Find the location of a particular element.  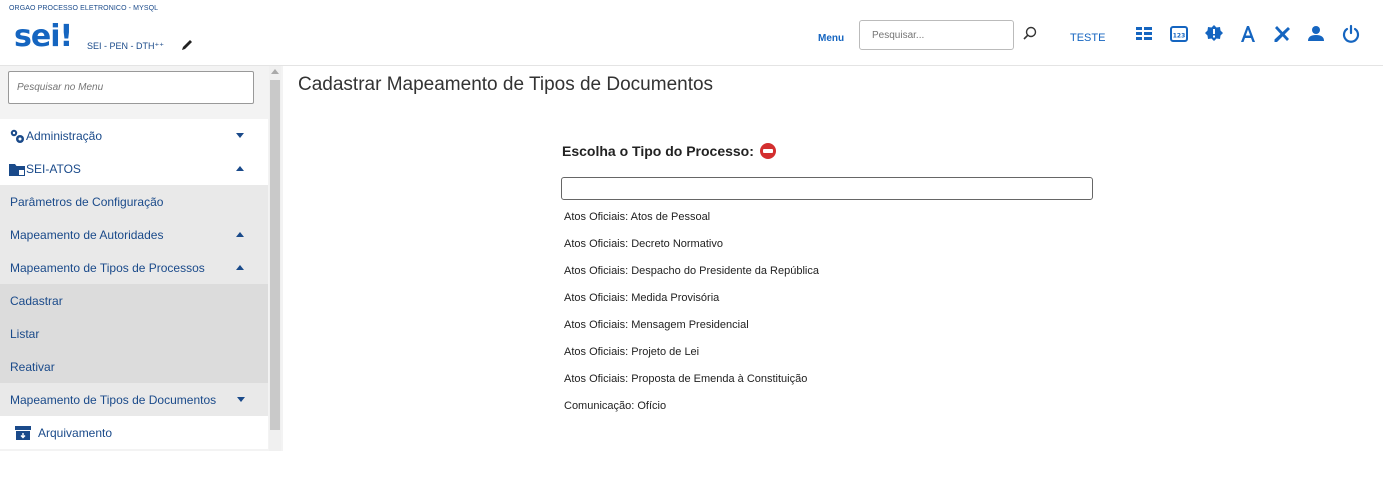

folder-icon is located at coordinates (17, 169).